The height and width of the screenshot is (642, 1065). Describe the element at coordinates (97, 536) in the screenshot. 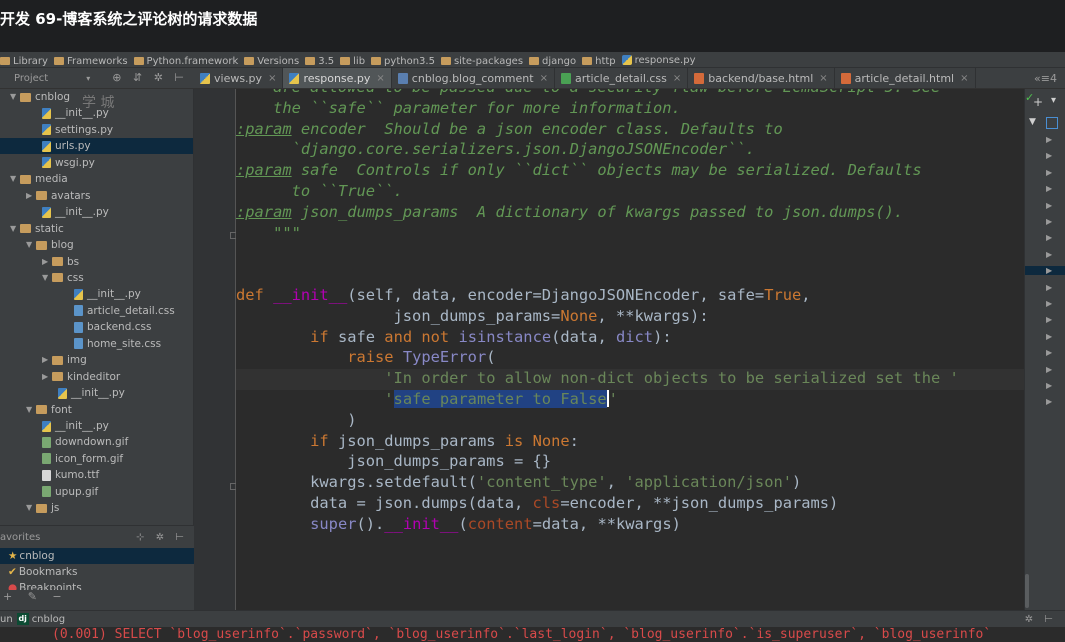

I see `favorites-header: avorites ⊹ ✲ ⊢` at that location.